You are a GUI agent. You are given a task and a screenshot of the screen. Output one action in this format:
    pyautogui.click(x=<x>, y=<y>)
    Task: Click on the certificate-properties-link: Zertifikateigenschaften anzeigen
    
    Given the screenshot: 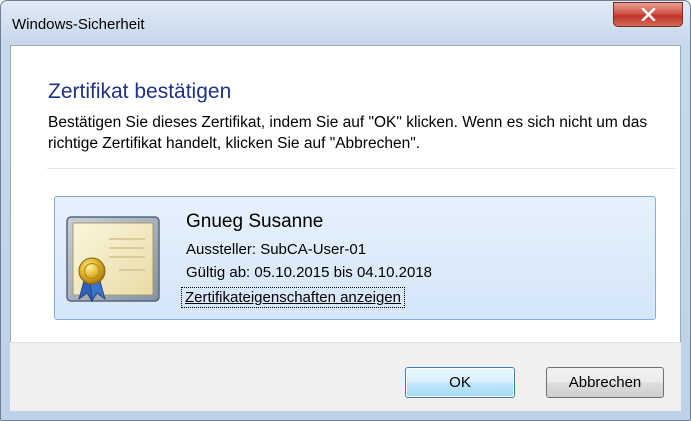 What is the action you would take?
    pyautogui.click(x=293, y=297)
    